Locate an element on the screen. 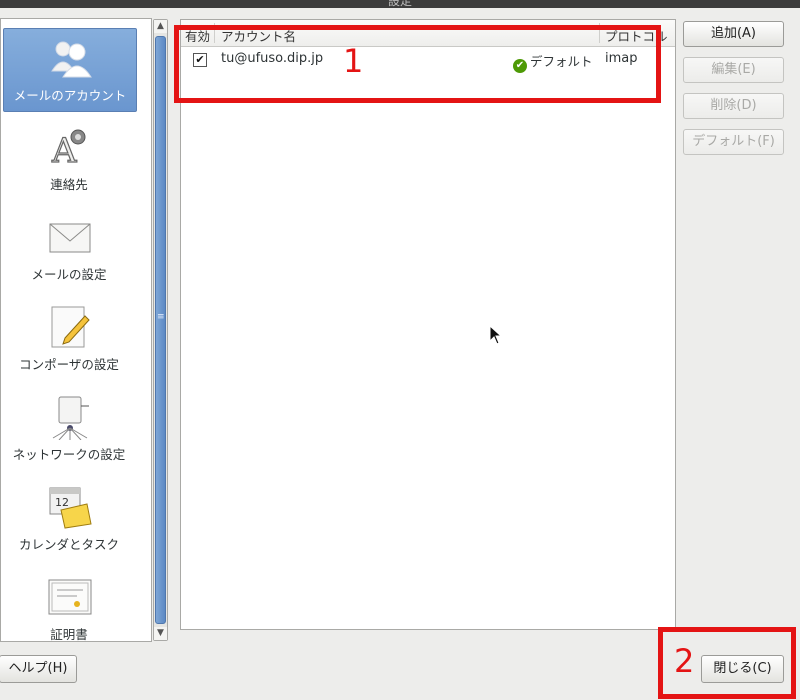  sidebar-item-label: メールのアカウント is located at coordinates (70, 95).